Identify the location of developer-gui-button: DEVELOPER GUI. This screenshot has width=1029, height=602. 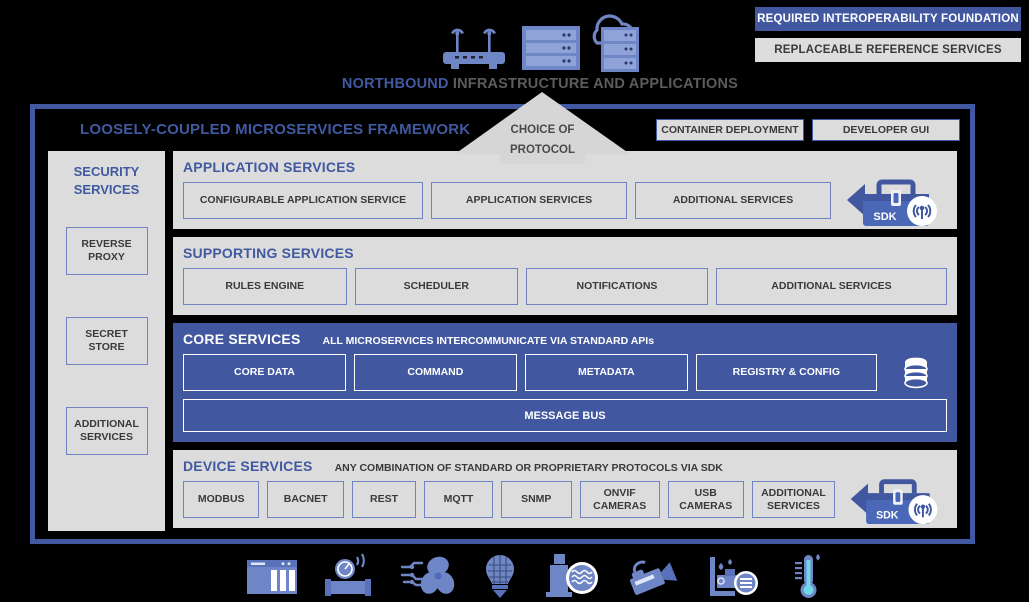
(886, 130).